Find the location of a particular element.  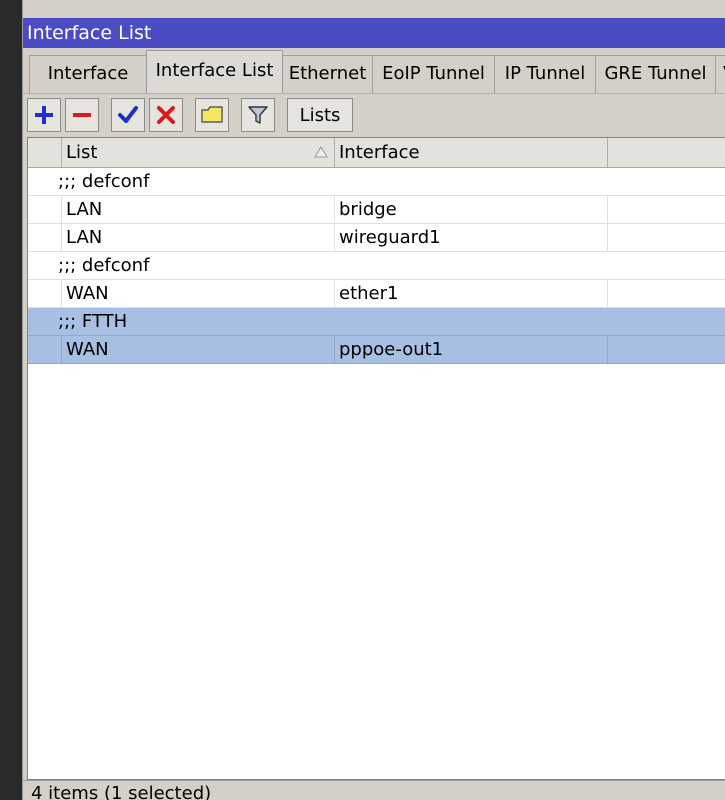

cell-interface: ether1 is located at coordinates (471, 293).